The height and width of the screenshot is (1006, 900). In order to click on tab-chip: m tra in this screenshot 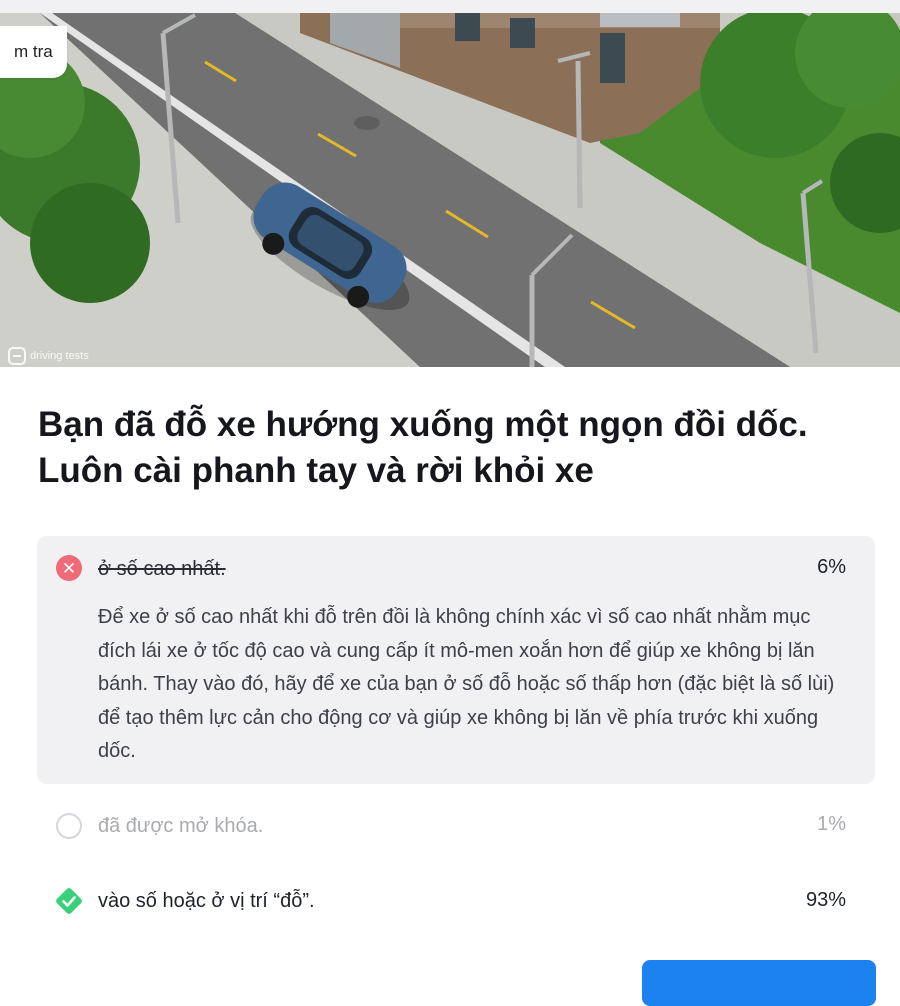, I will do `click(33, 52)`.